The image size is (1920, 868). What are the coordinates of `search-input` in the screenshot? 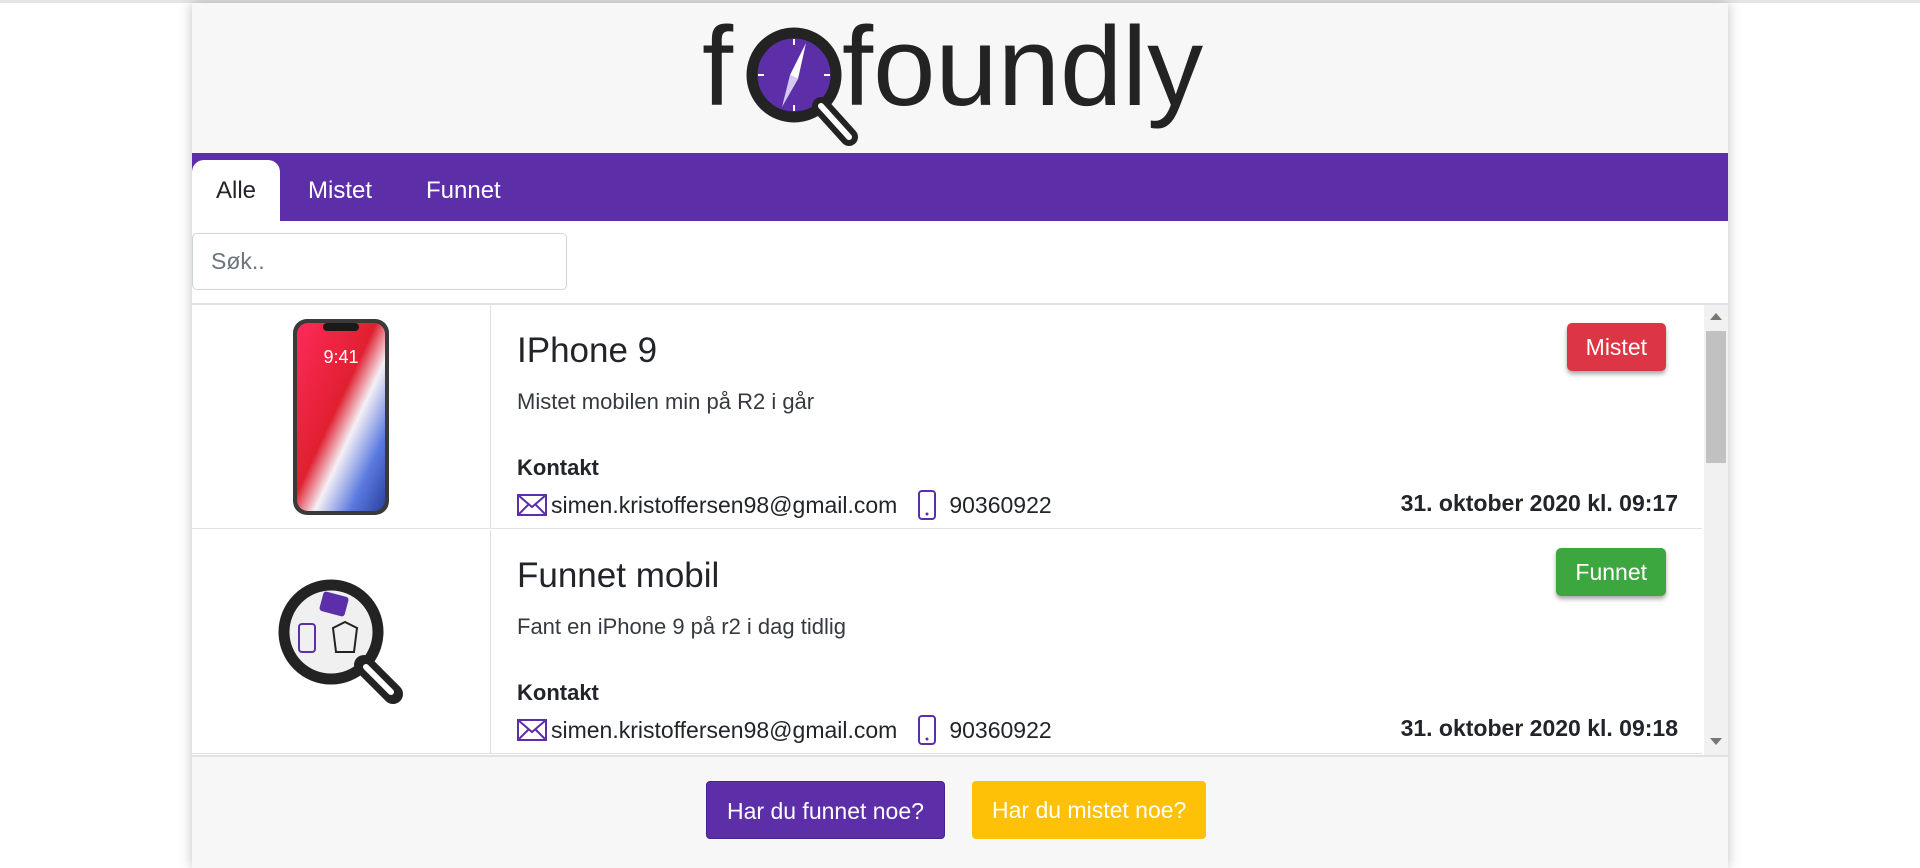 It's located at (379, 261).